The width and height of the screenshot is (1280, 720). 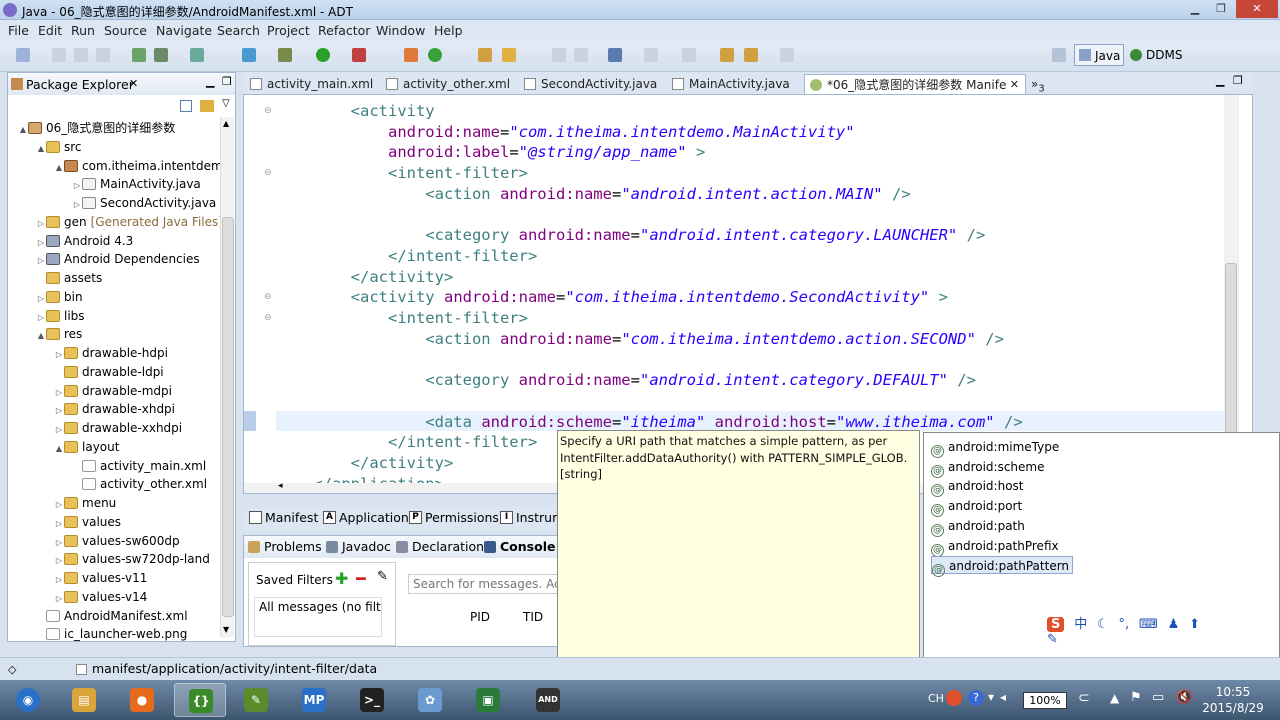 I want to click on ime-tools-icon: ✎, so click(x=1052, y=639).